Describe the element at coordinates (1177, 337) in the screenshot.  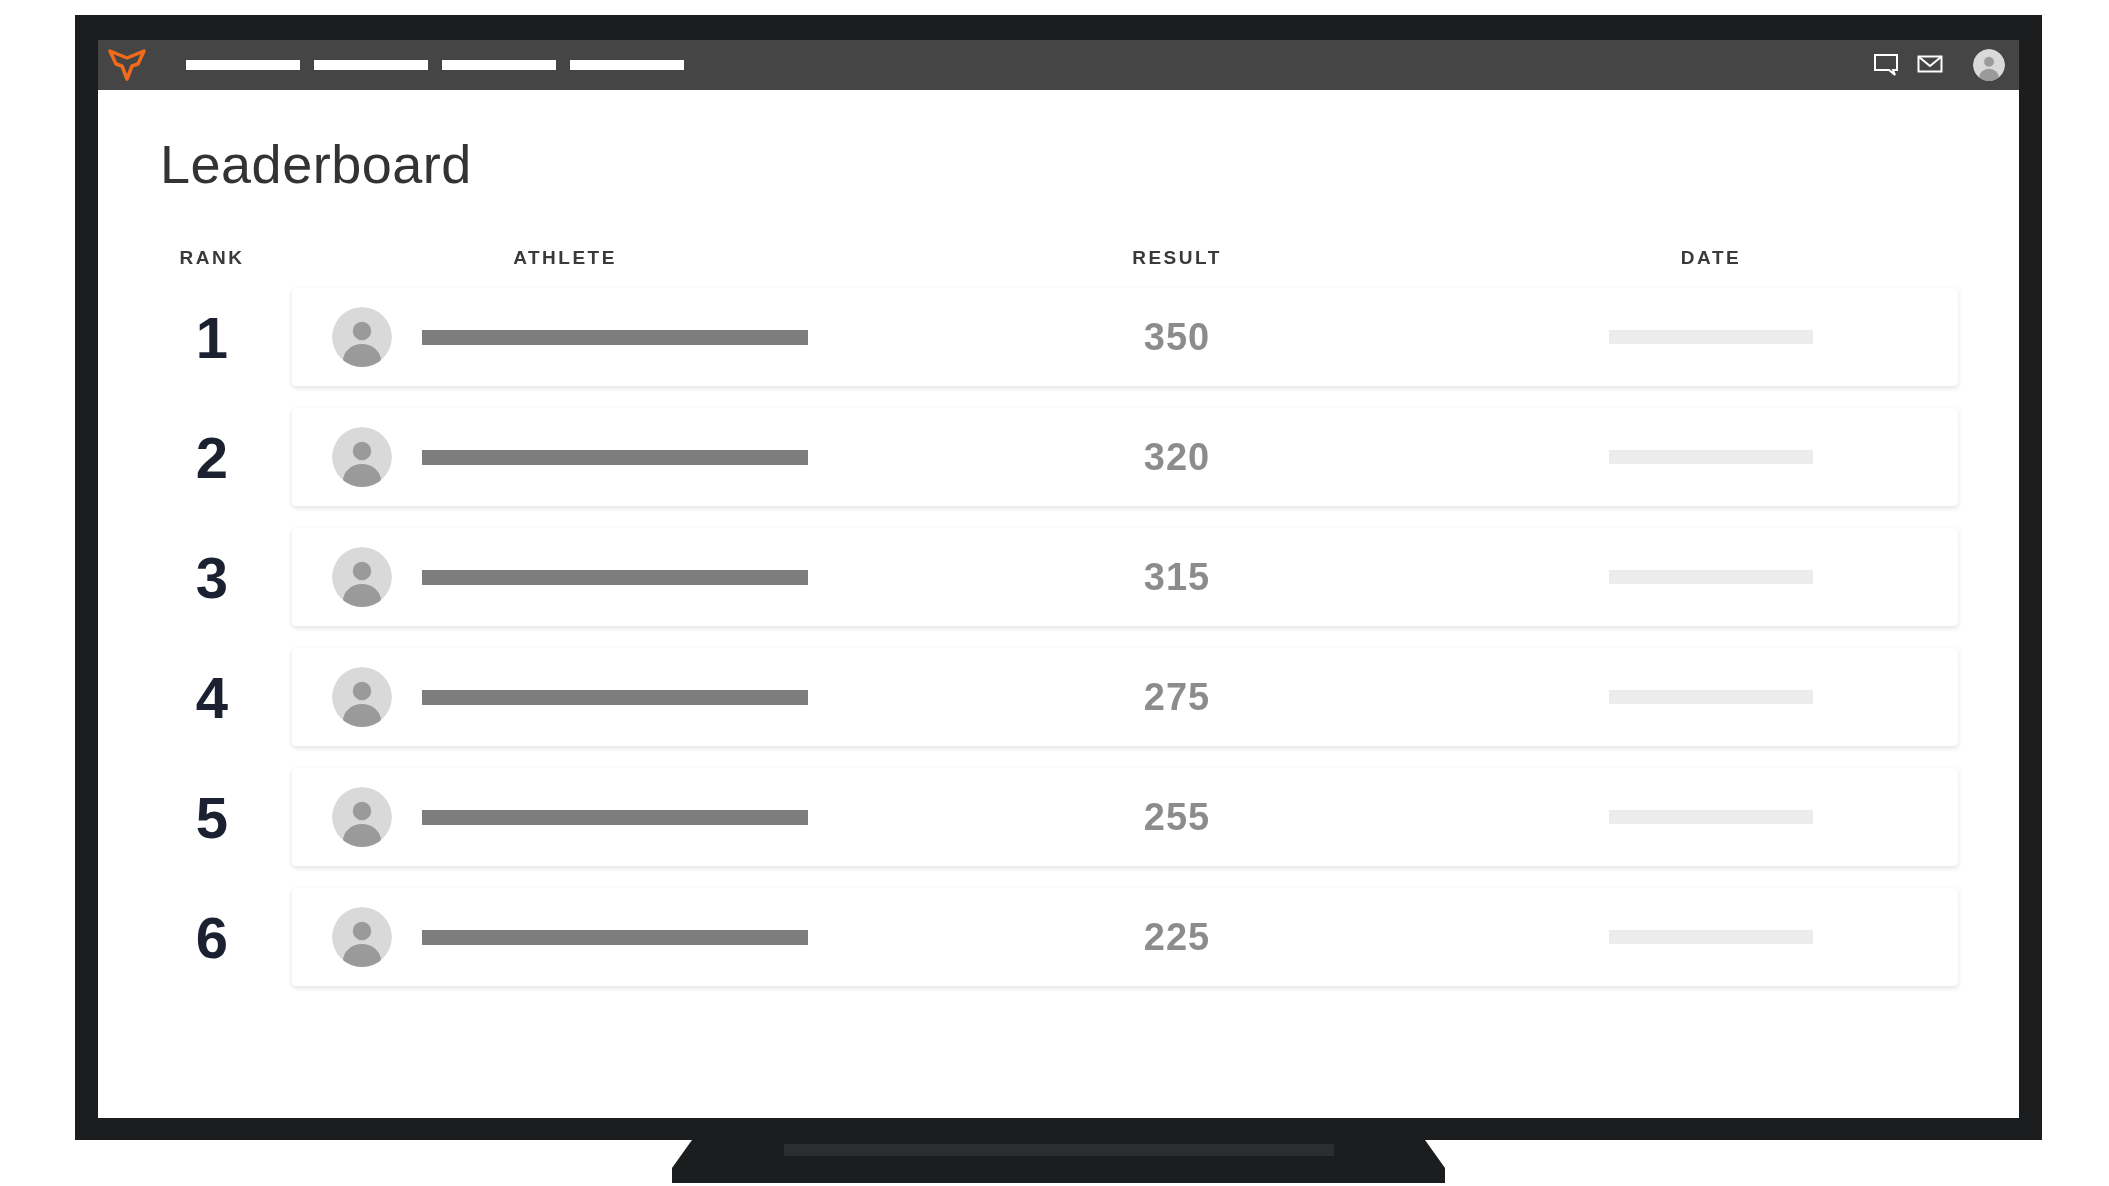
I see `result-value: 350` at that location.